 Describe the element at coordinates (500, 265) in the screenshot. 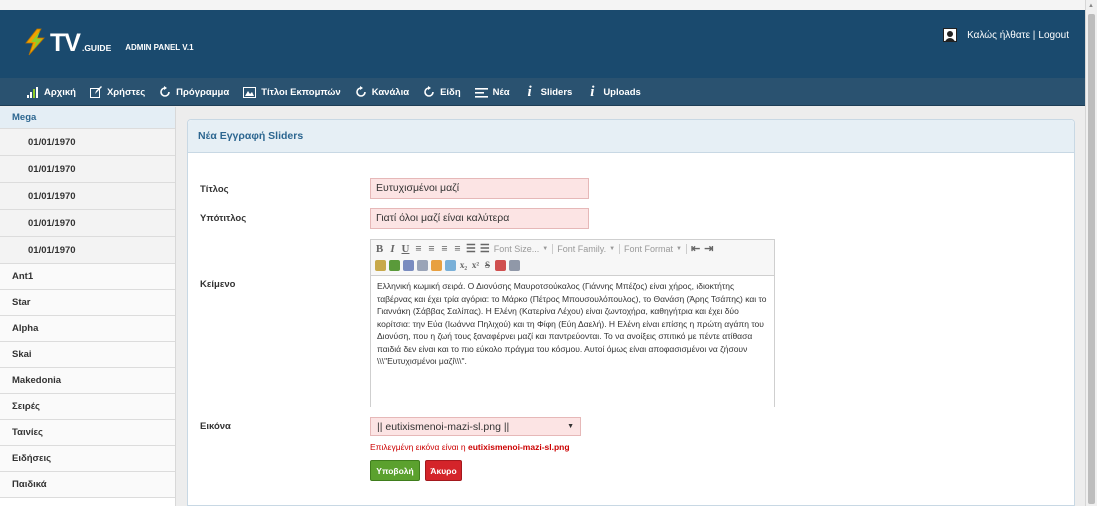

I see `remove-format-icon` at that location.